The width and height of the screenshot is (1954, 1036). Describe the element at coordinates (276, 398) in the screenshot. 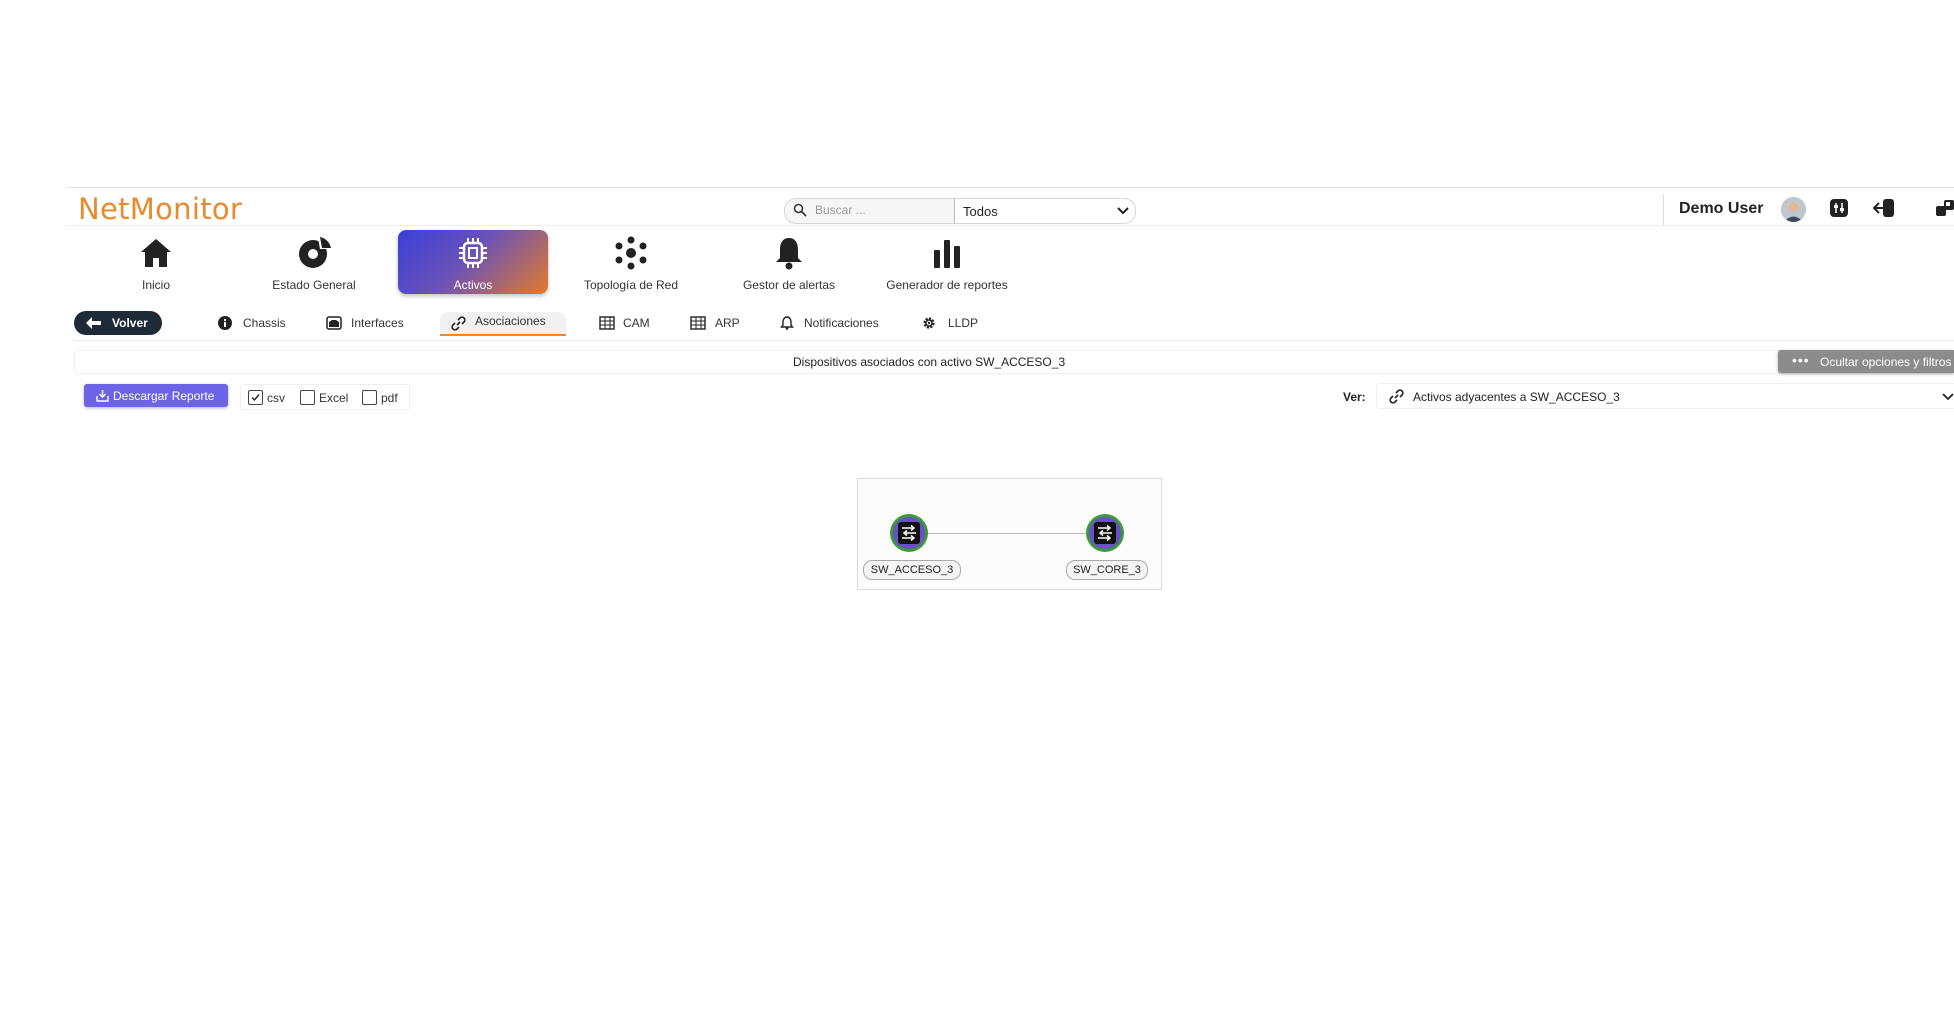

I see `format-label: csv` at that location.